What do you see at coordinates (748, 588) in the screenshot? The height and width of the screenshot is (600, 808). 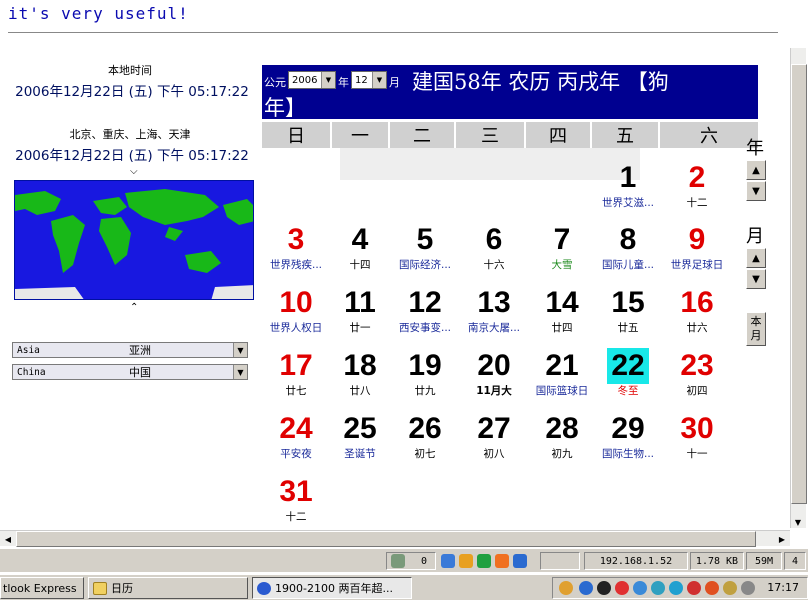 I see `volume-icon` at bounding box center [748, 588].